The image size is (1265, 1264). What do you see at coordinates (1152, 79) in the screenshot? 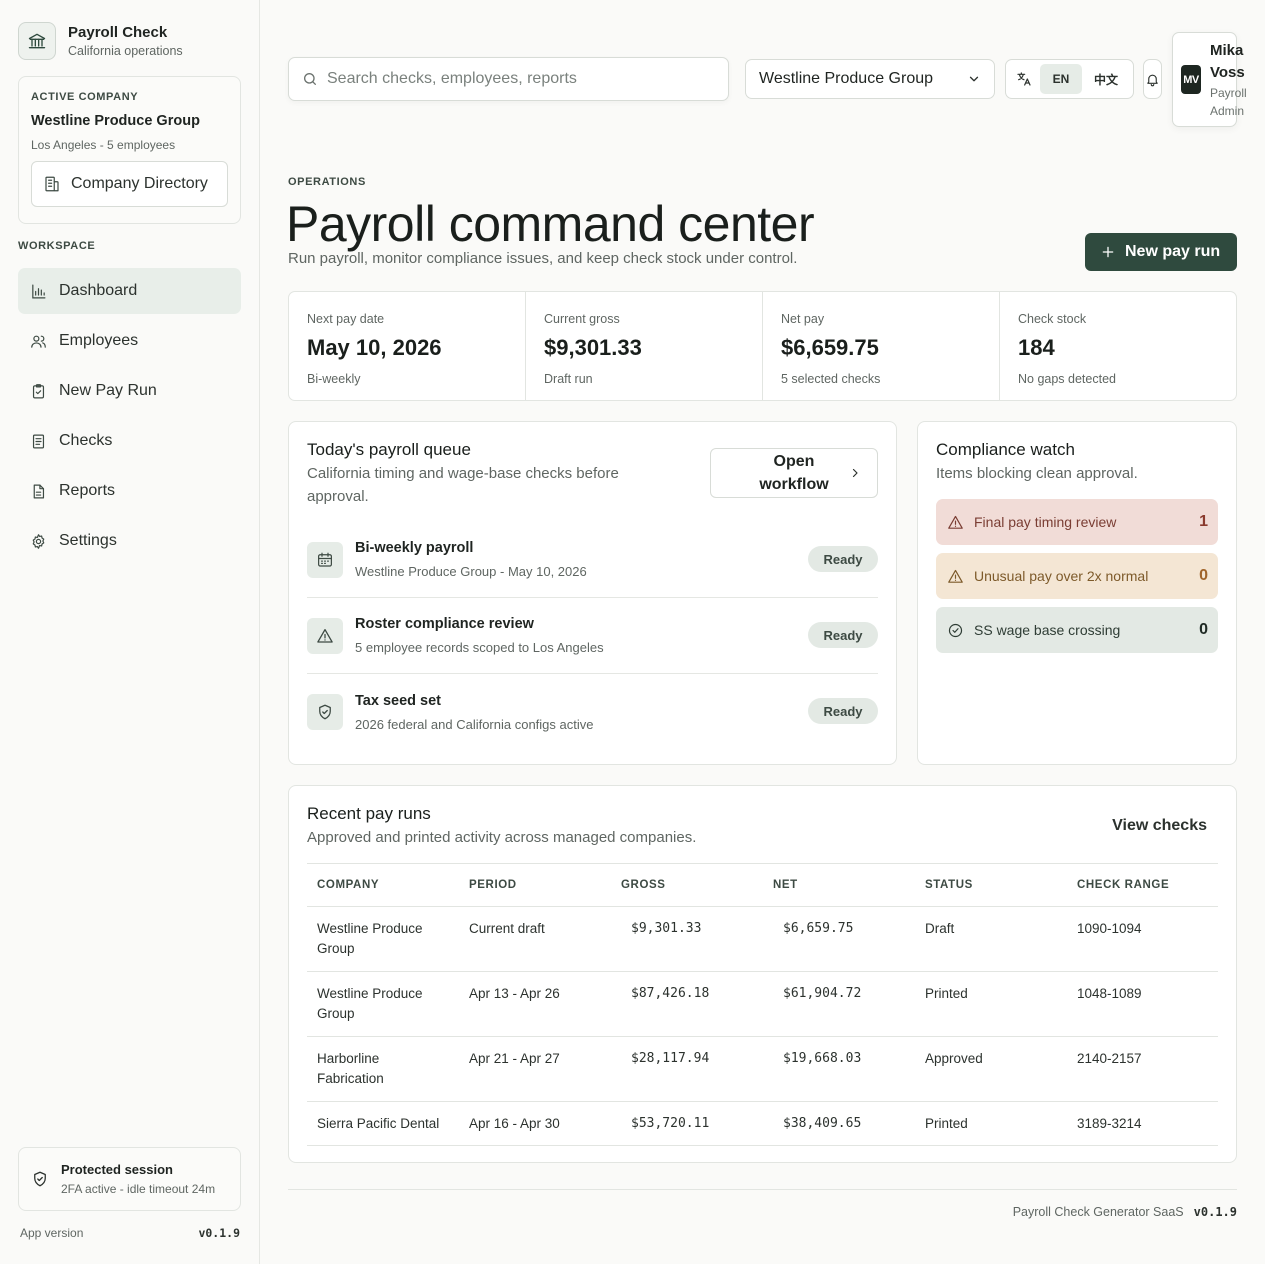
I see `notifications-button` at bounding box center [1152, 79].